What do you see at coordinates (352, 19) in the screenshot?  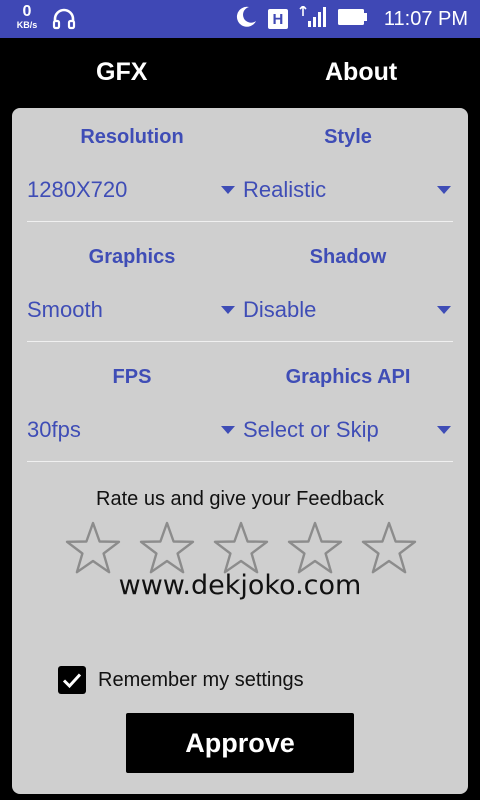 I see `battery-icon` at bounding box center [352, 19].